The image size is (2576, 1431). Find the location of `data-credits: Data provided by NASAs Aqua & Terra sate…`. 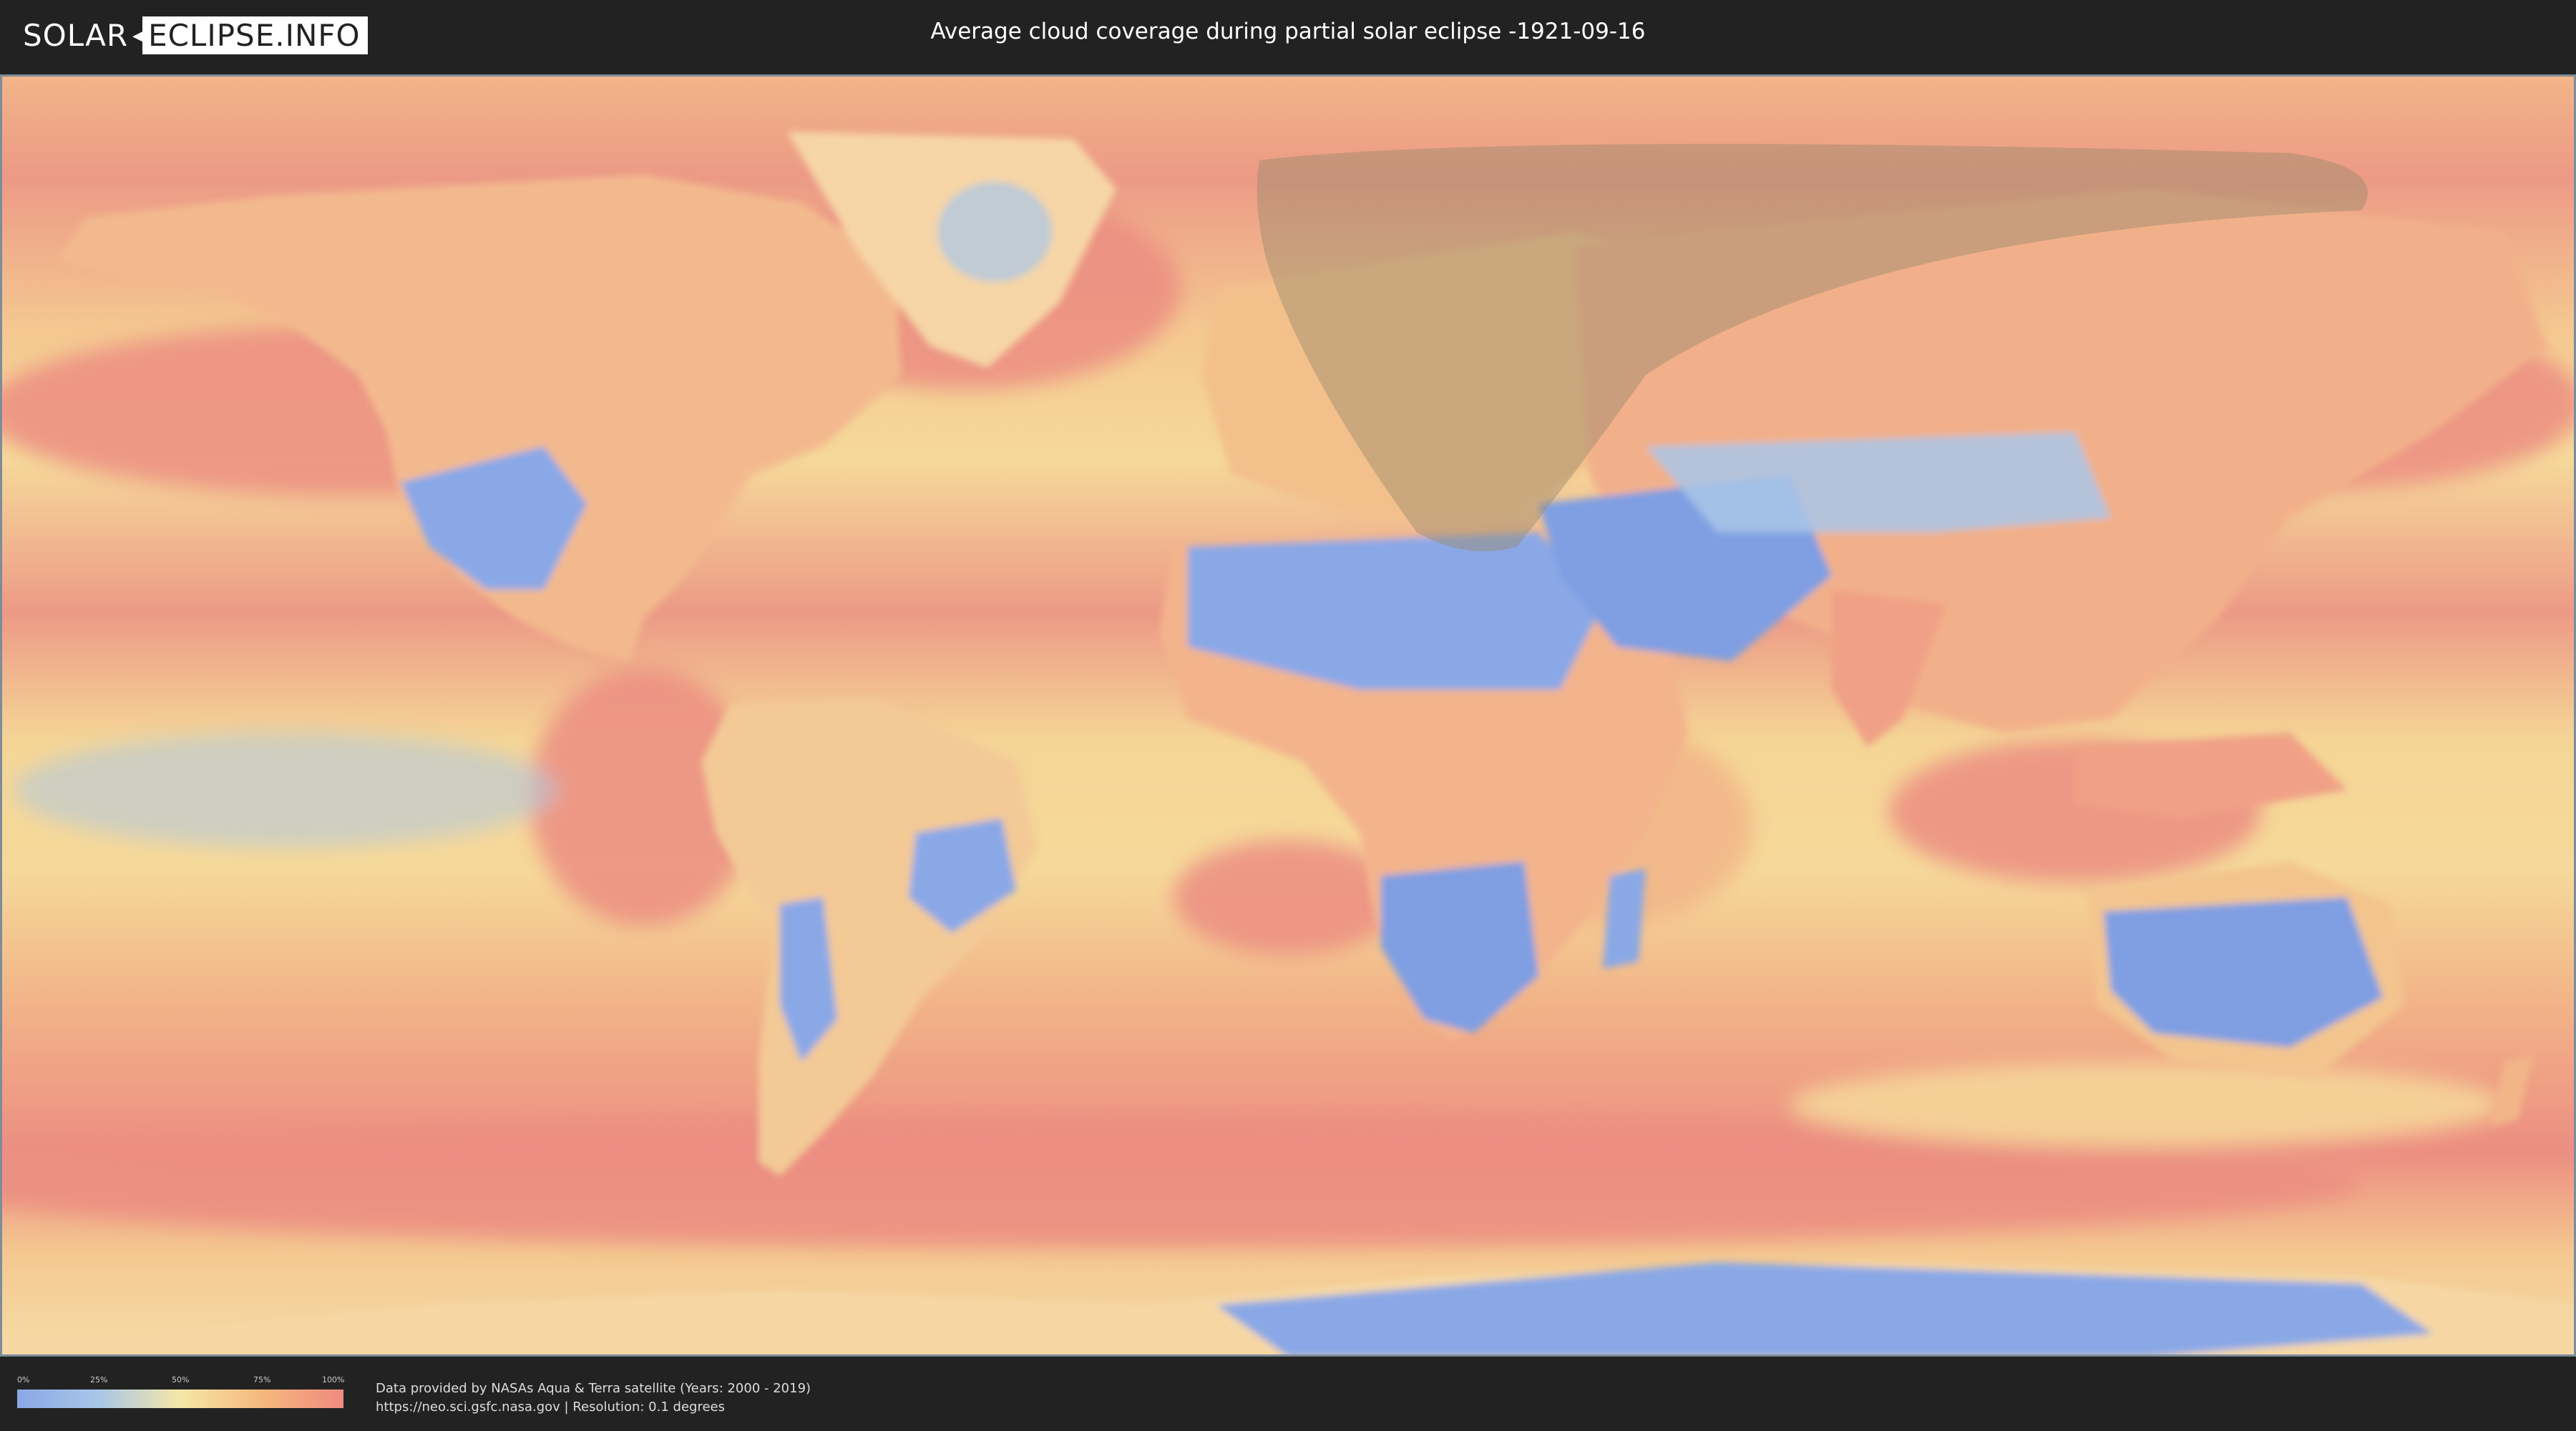

data-credits: Data provided by NASAs Aqua & Terra sate… is located at coordinates (593, 1398).